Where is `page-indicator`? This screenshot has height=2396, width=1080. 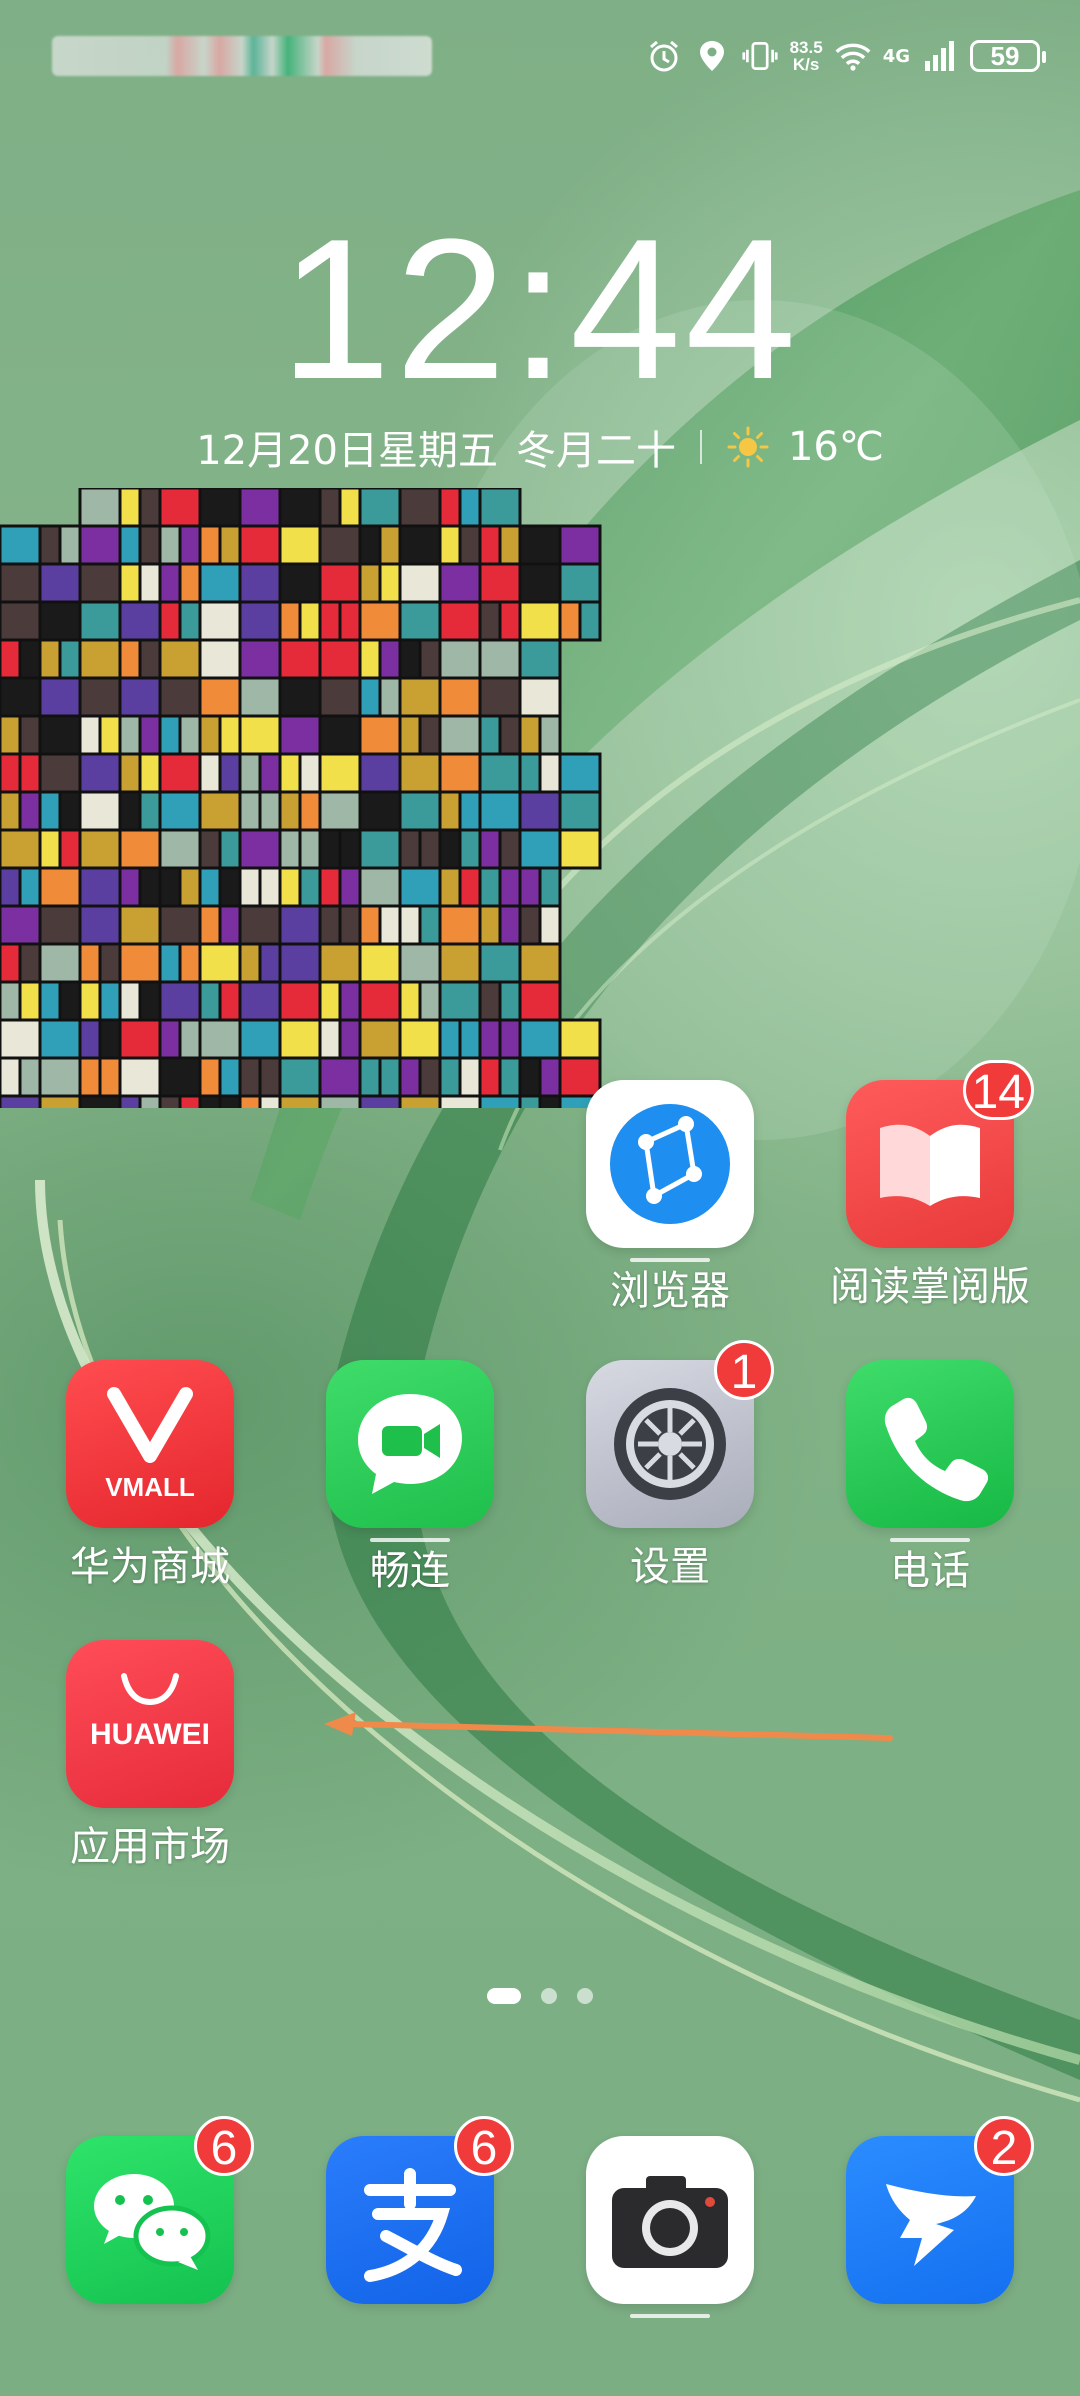 page-indicator is located at coordinates (540, 1996).